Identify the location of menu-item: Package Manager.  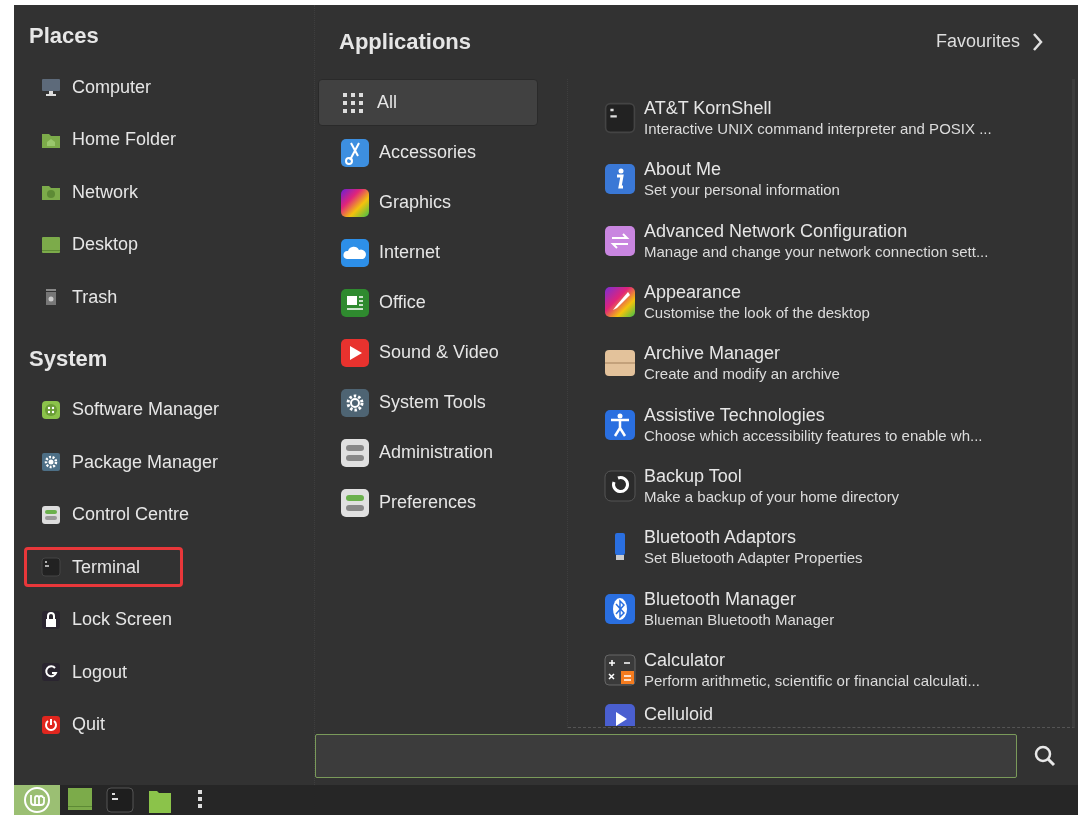
(129, 462).